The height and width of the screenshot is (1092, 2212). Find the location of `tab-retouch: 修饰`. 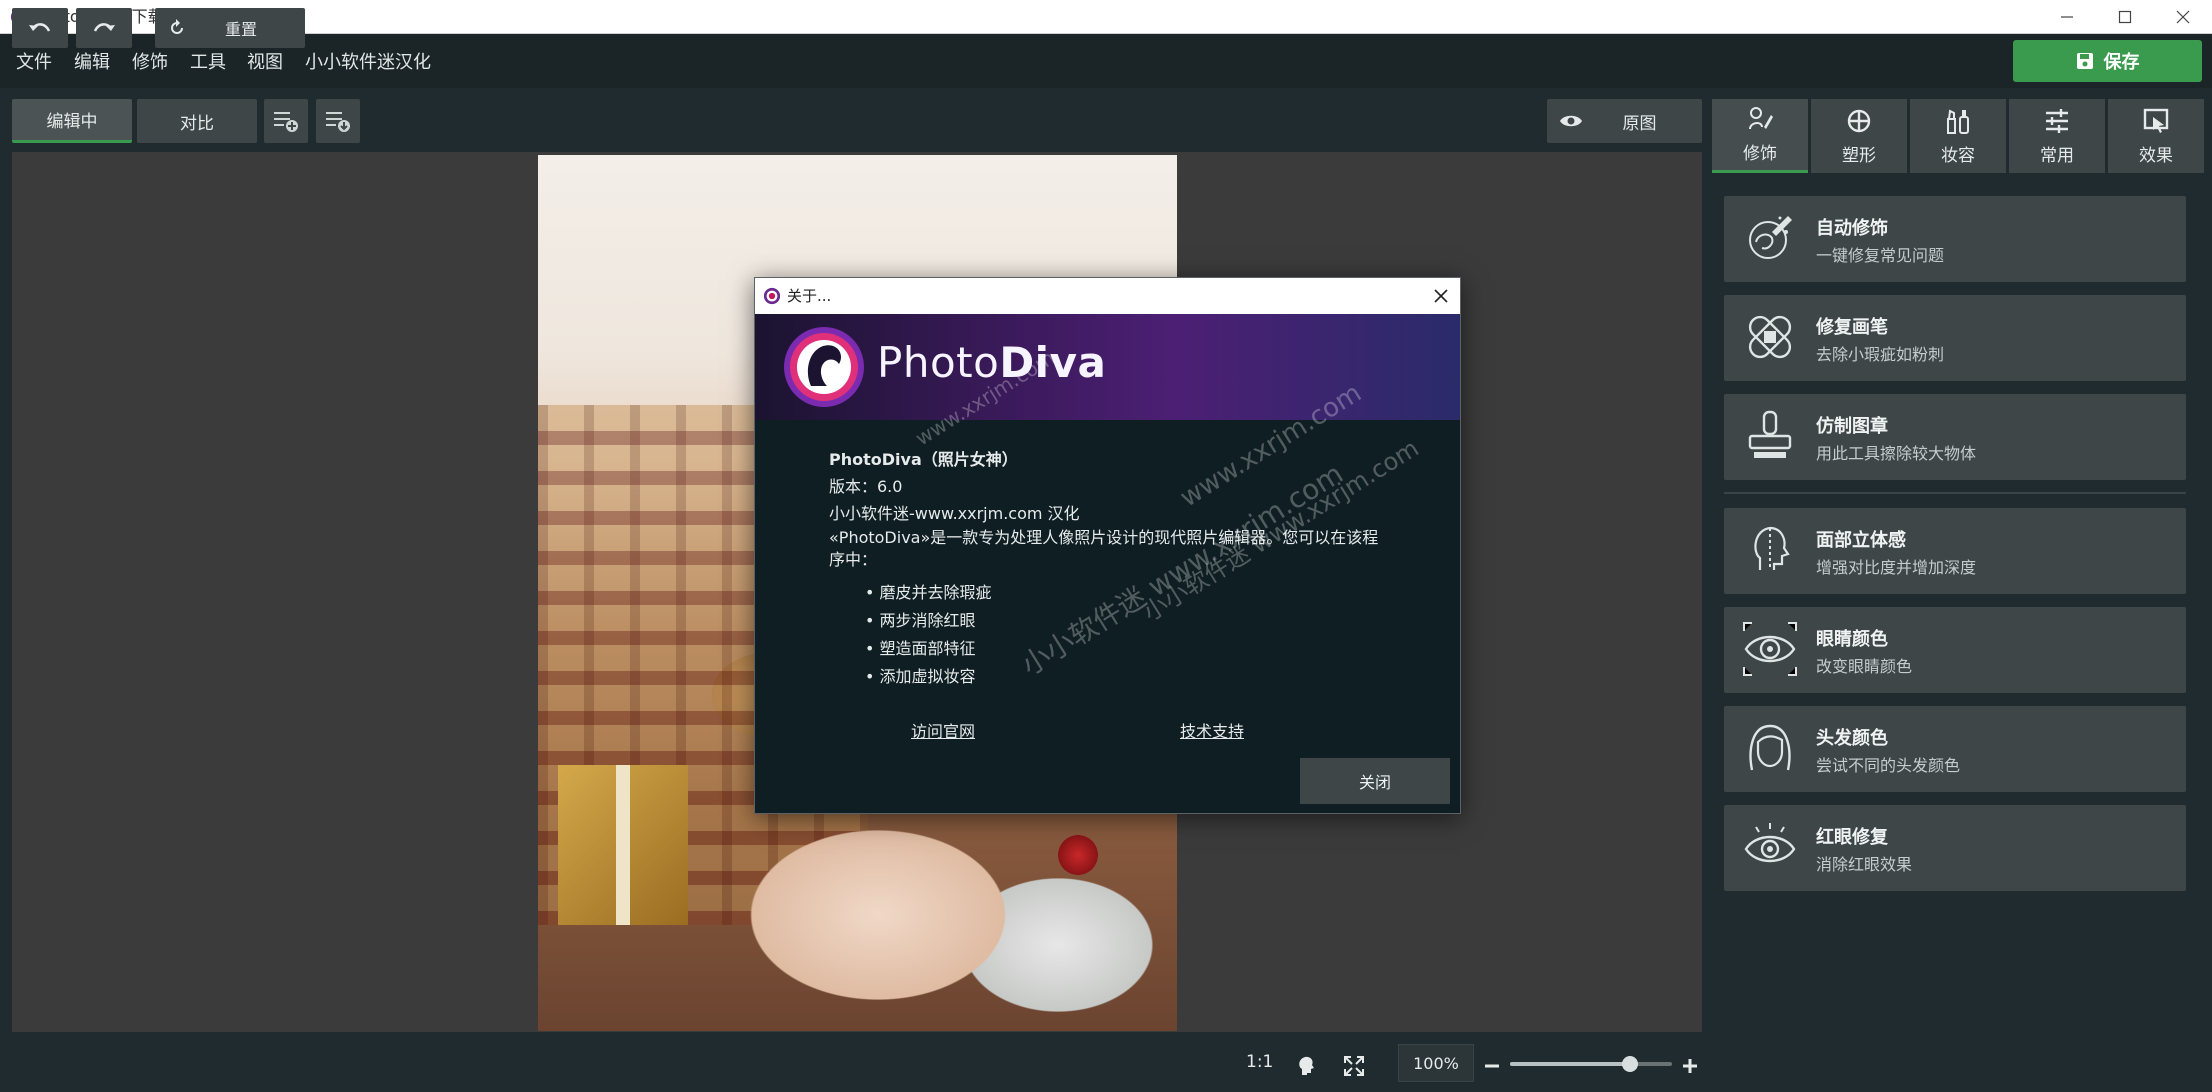

tab-retouch: 修饰 is located at coordinates (1760, 136).